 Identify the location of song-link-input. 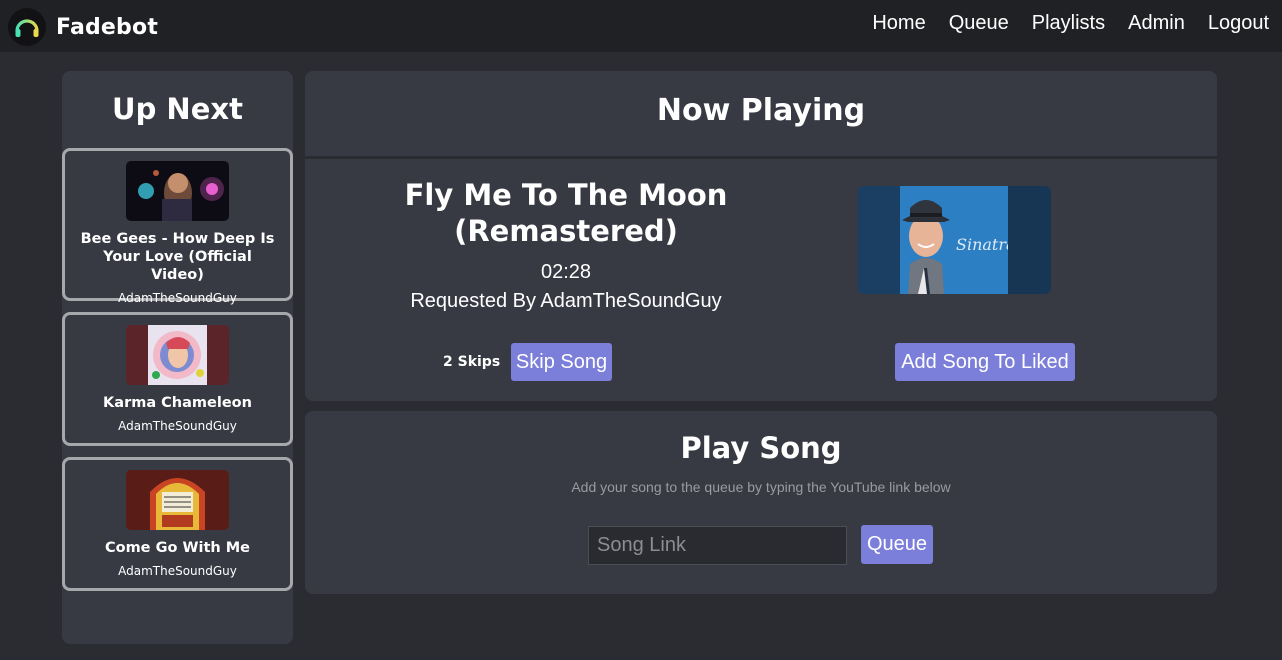
(717, 545).